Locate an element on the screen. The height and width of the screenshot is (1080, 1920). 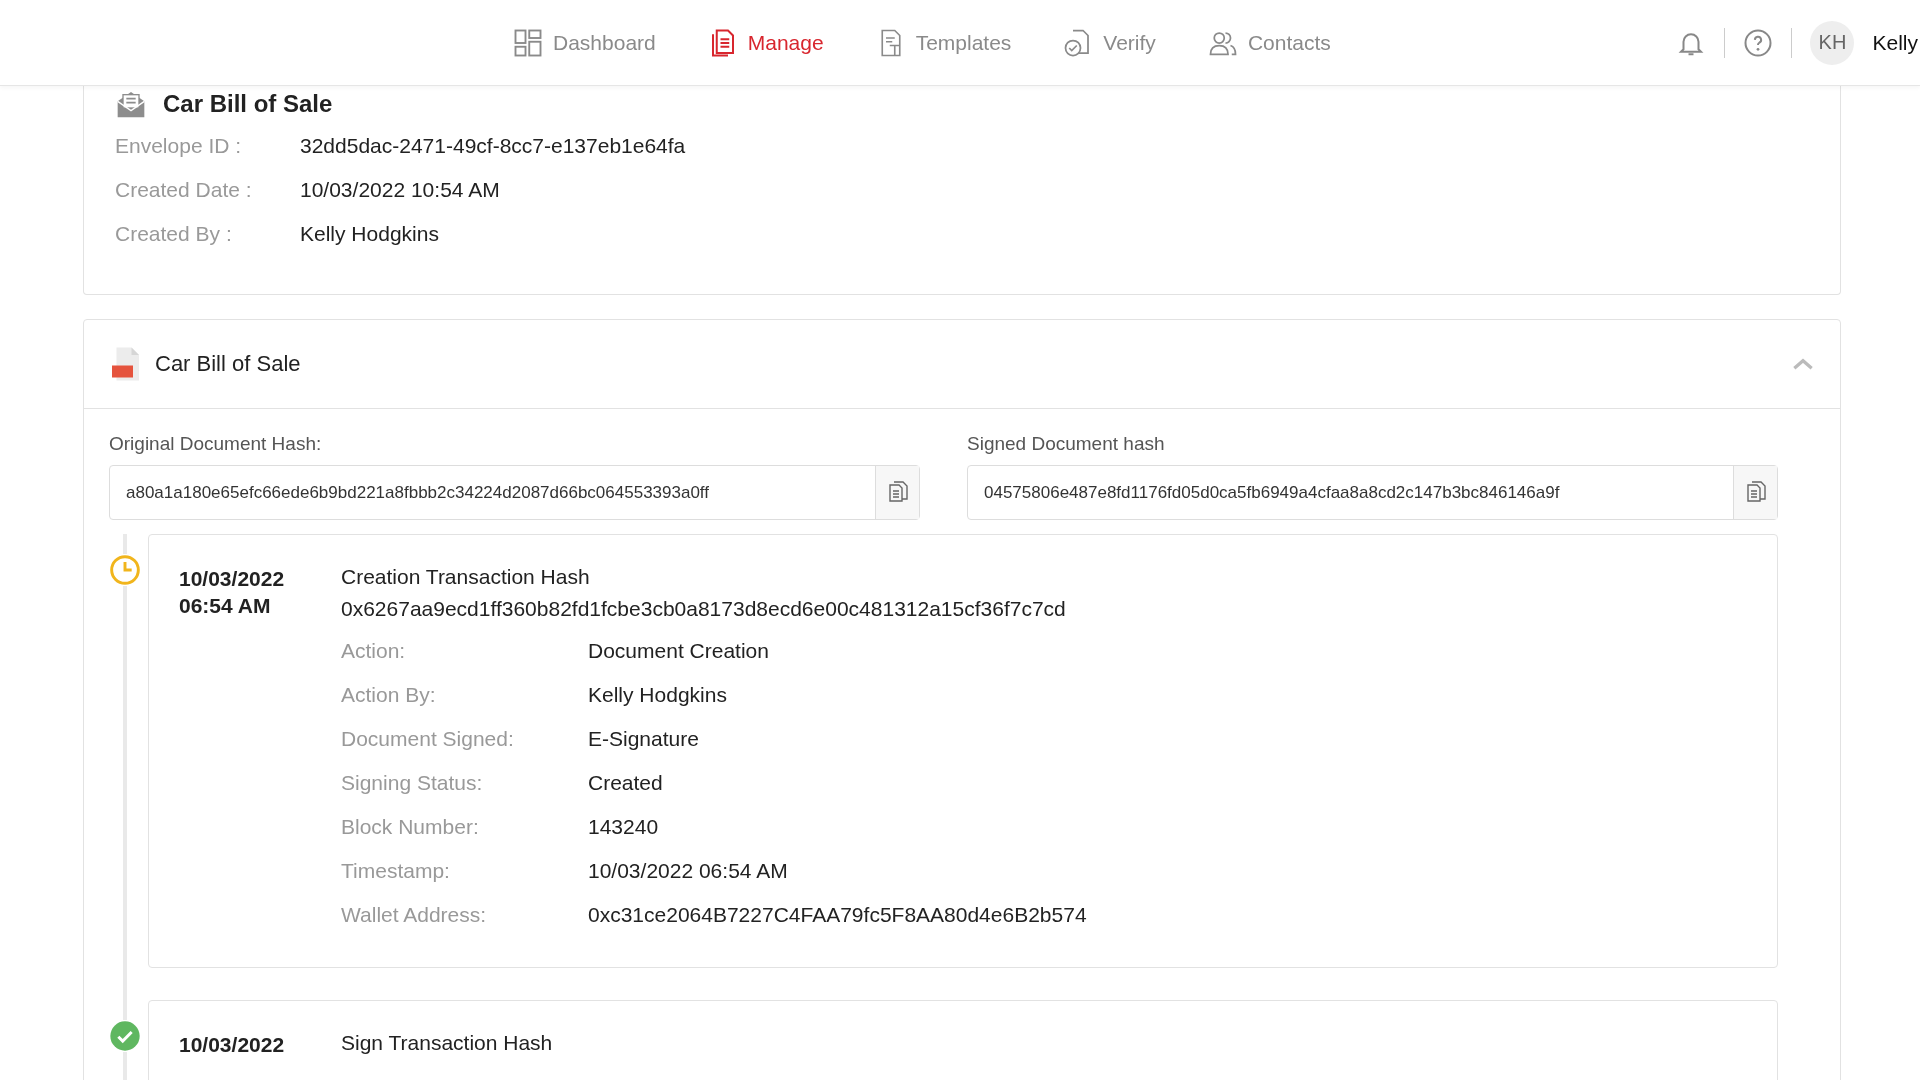
transaction-time: 06:54 AM is located at coordinates (225, 606).